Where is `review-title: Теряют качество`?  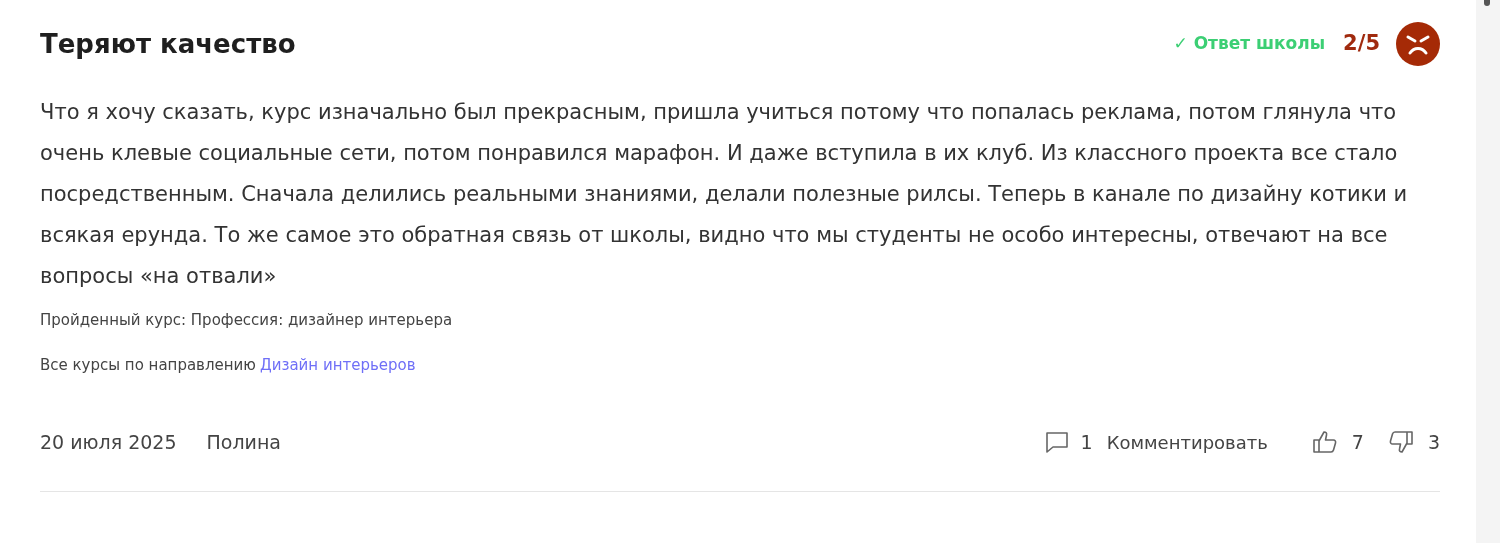 review-title: Теряют качество is located at coordinates (168, 44).